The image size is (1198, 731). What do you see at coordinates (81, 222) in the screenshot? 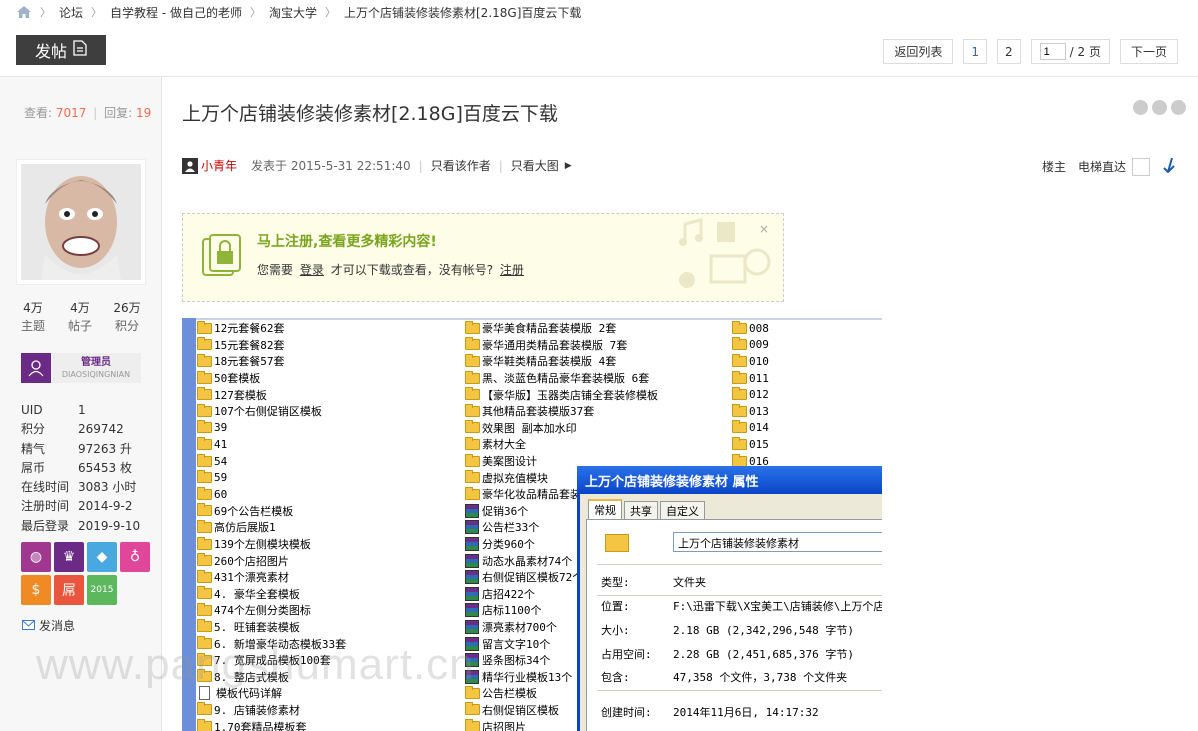
I see `avatar` at bounding box center [81, 222].